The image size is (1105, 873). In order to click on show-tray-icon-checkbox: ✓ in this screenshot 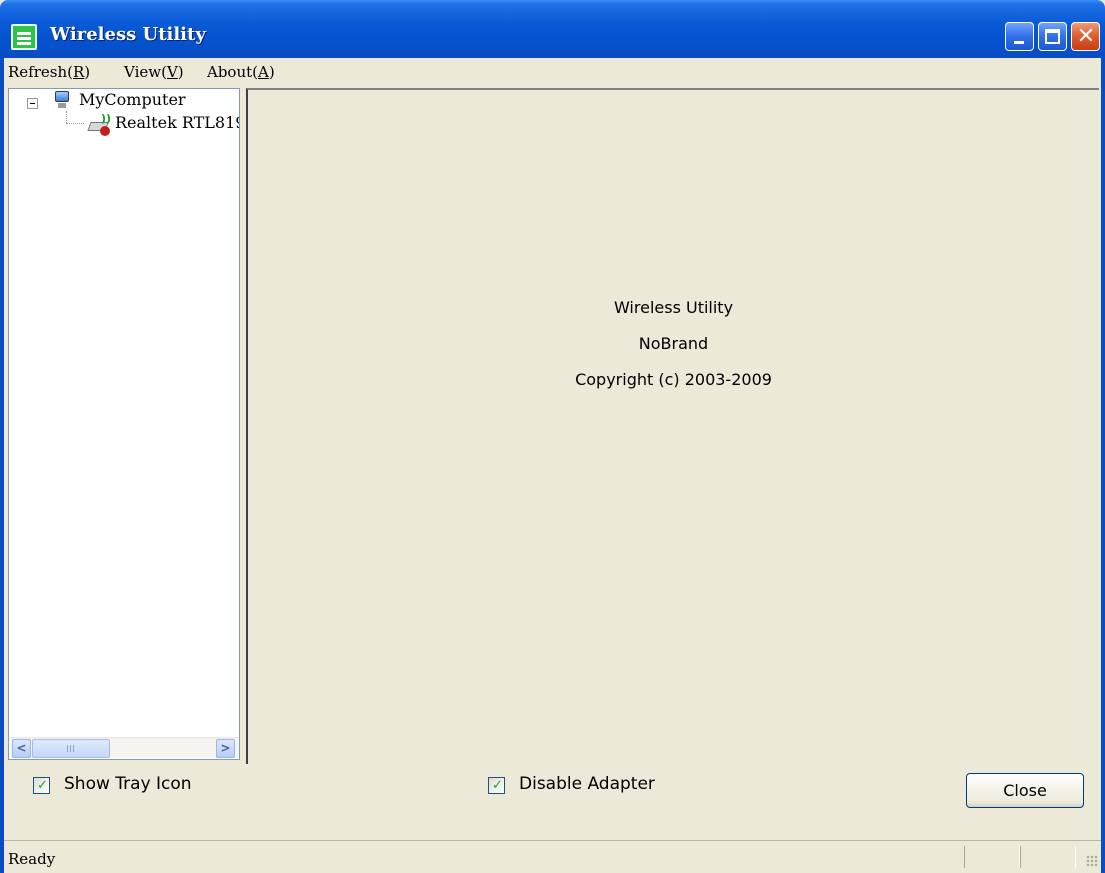, I will do `click(41, 785)`.